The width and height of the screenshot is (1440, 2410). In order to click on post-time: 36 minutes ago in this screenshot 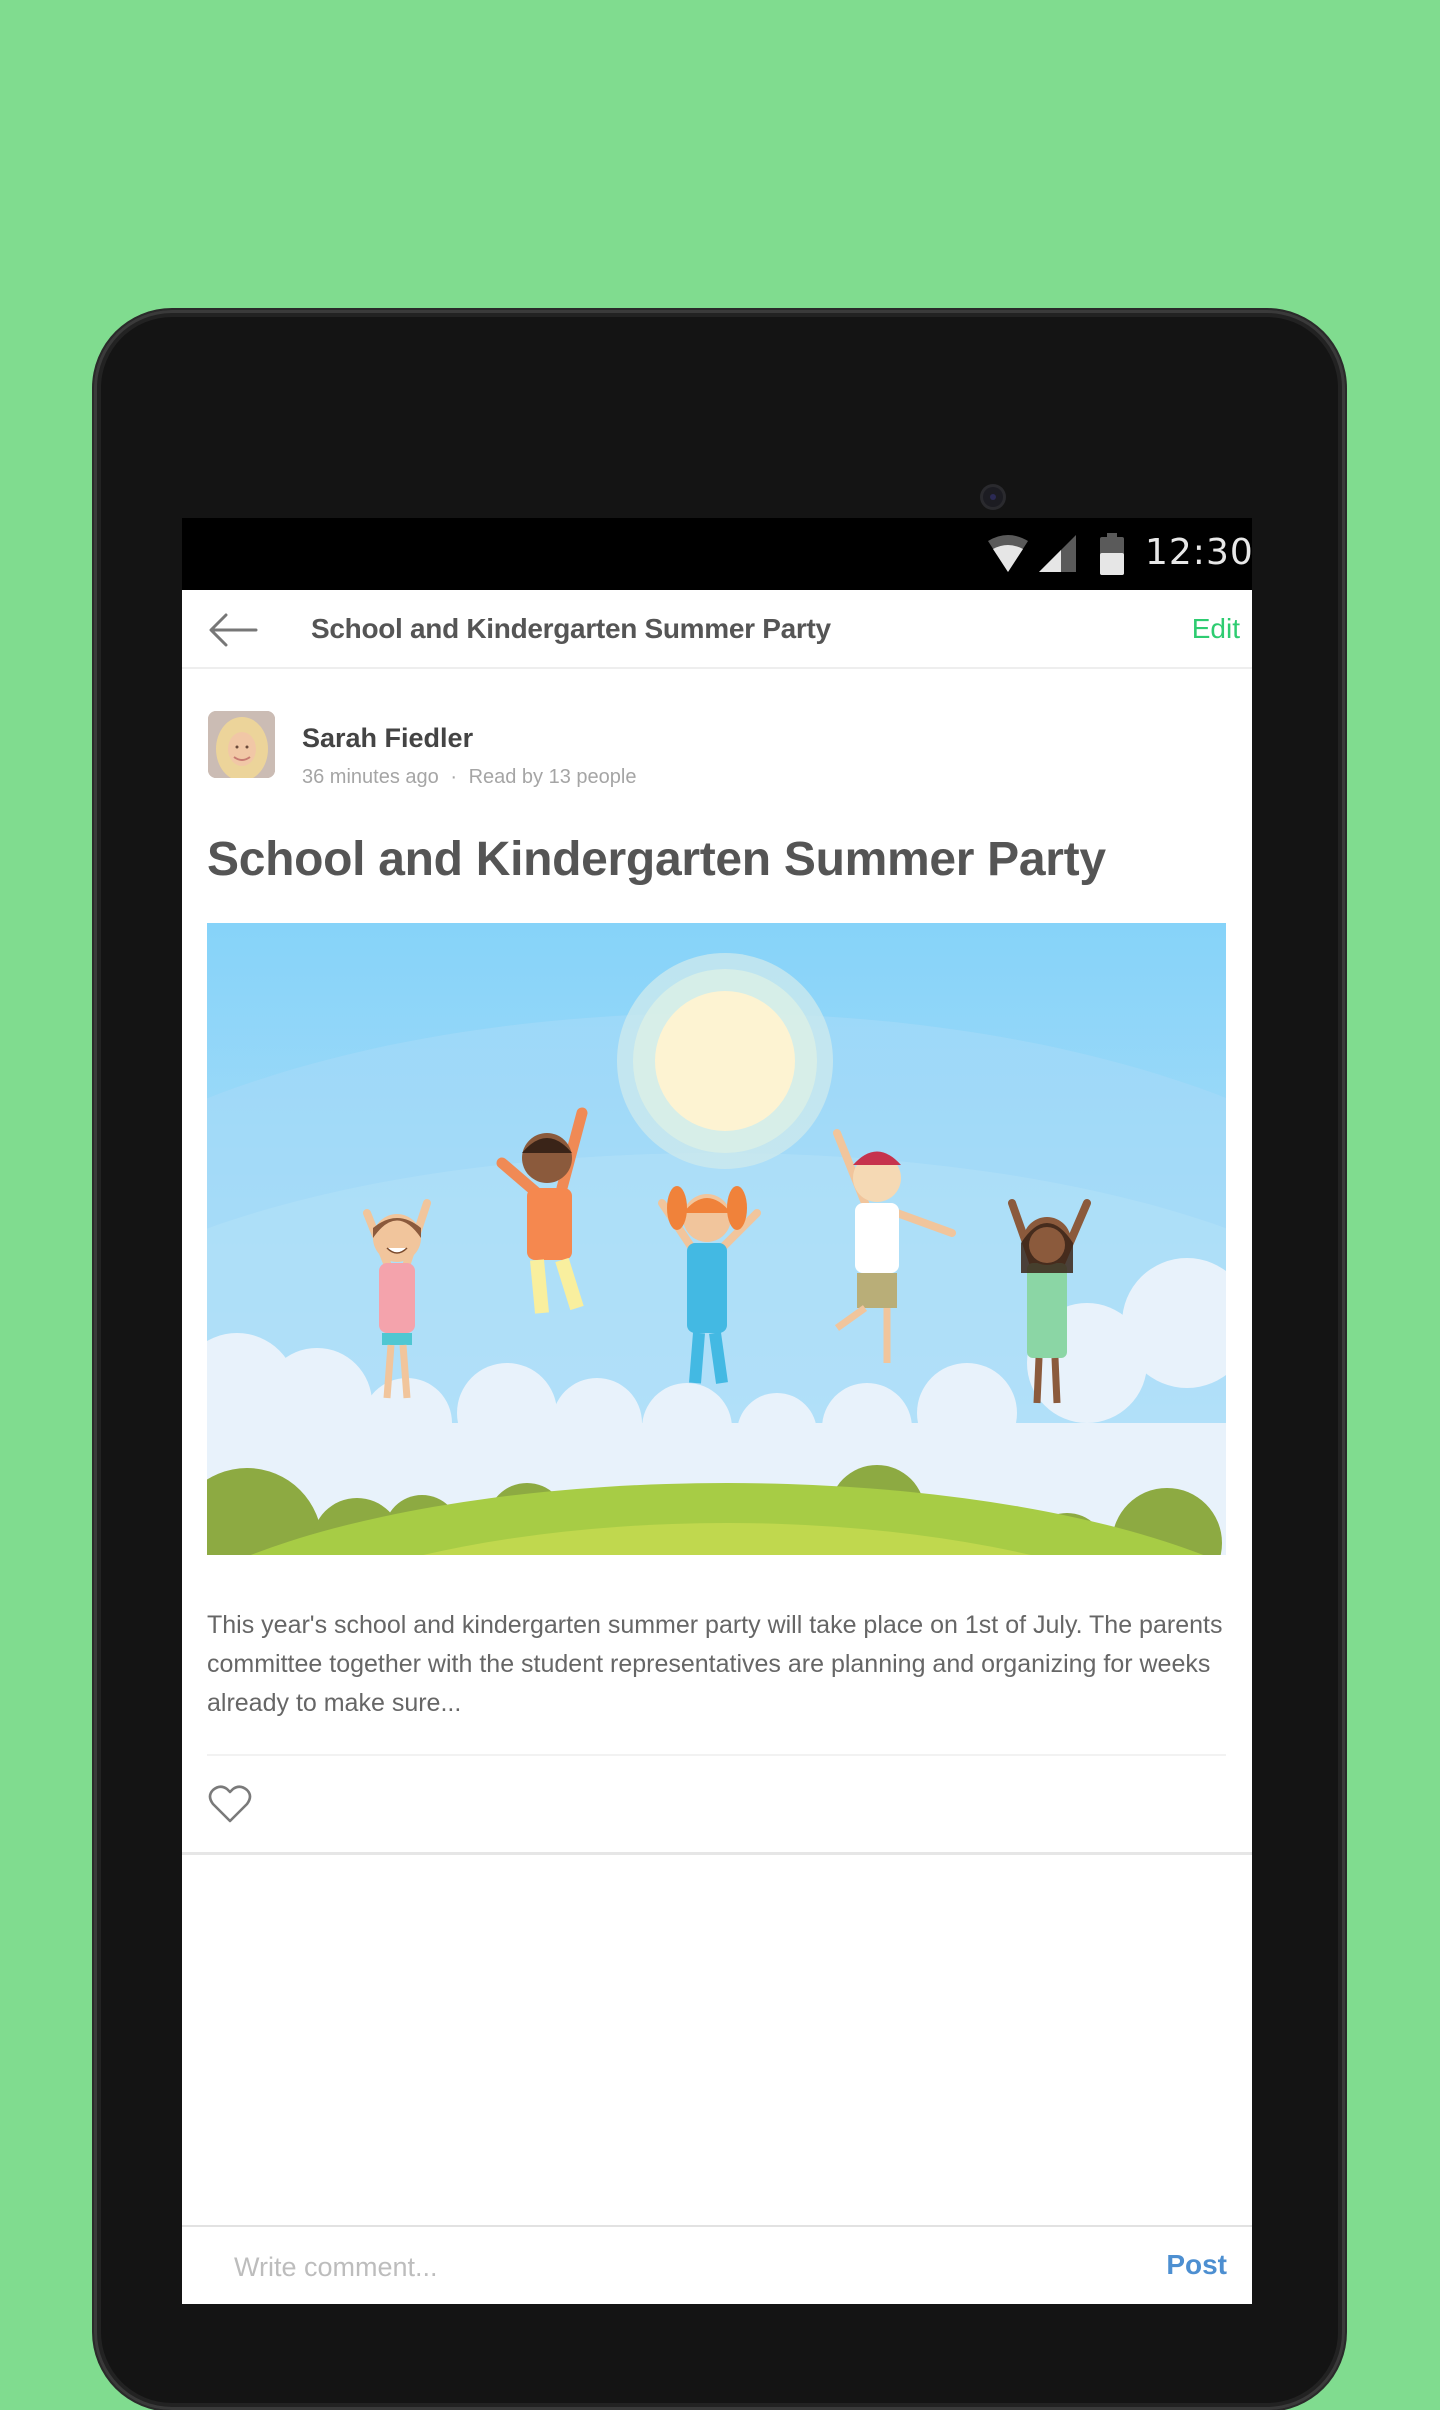, I will do `click(370, 777)`.